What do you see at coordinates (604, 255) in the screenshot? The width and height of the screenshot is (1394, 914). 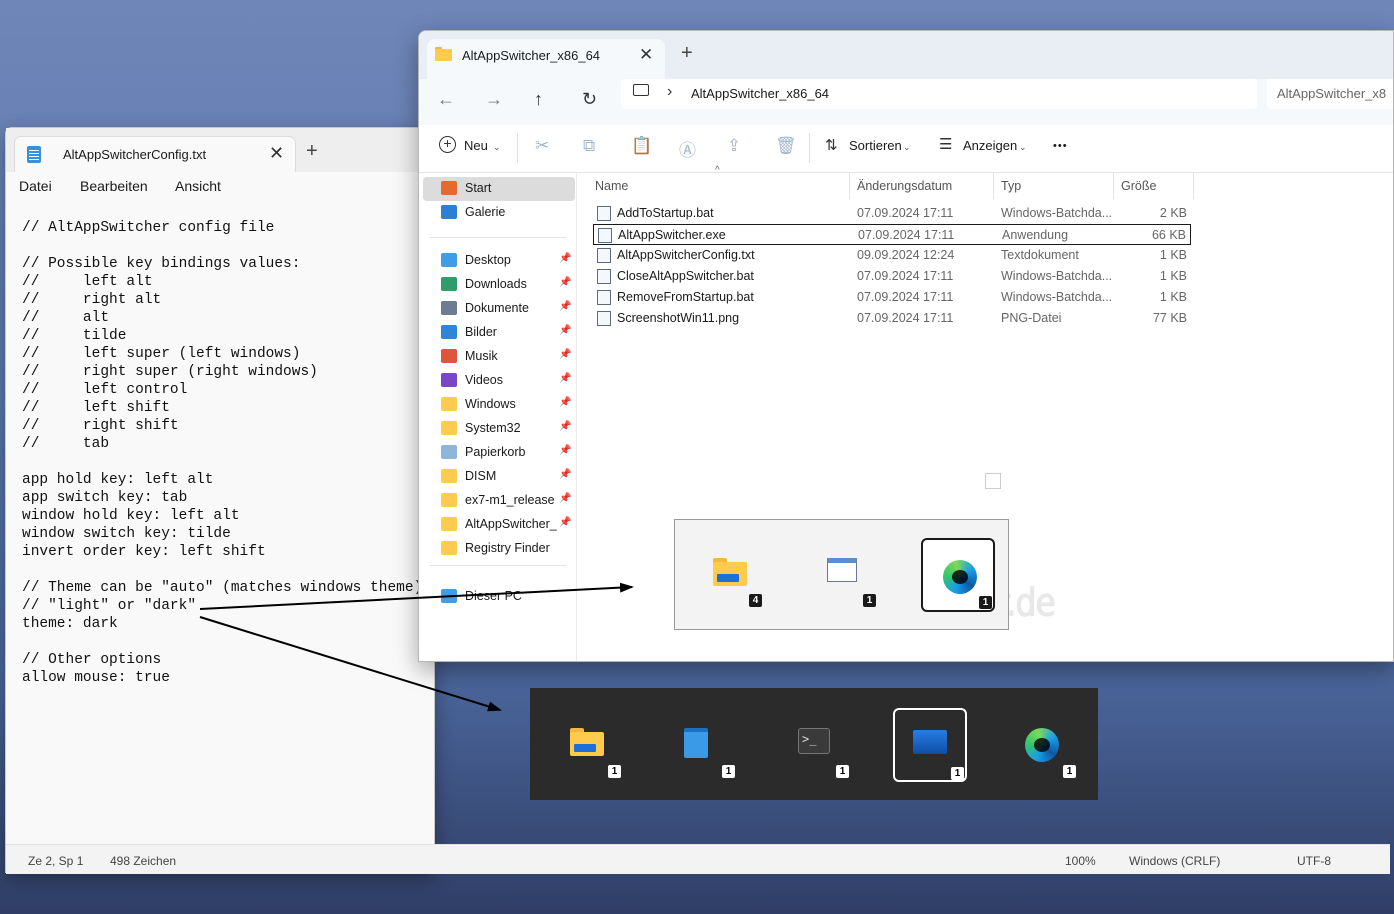 I see `file-icon` at bounding box center [604, 255].